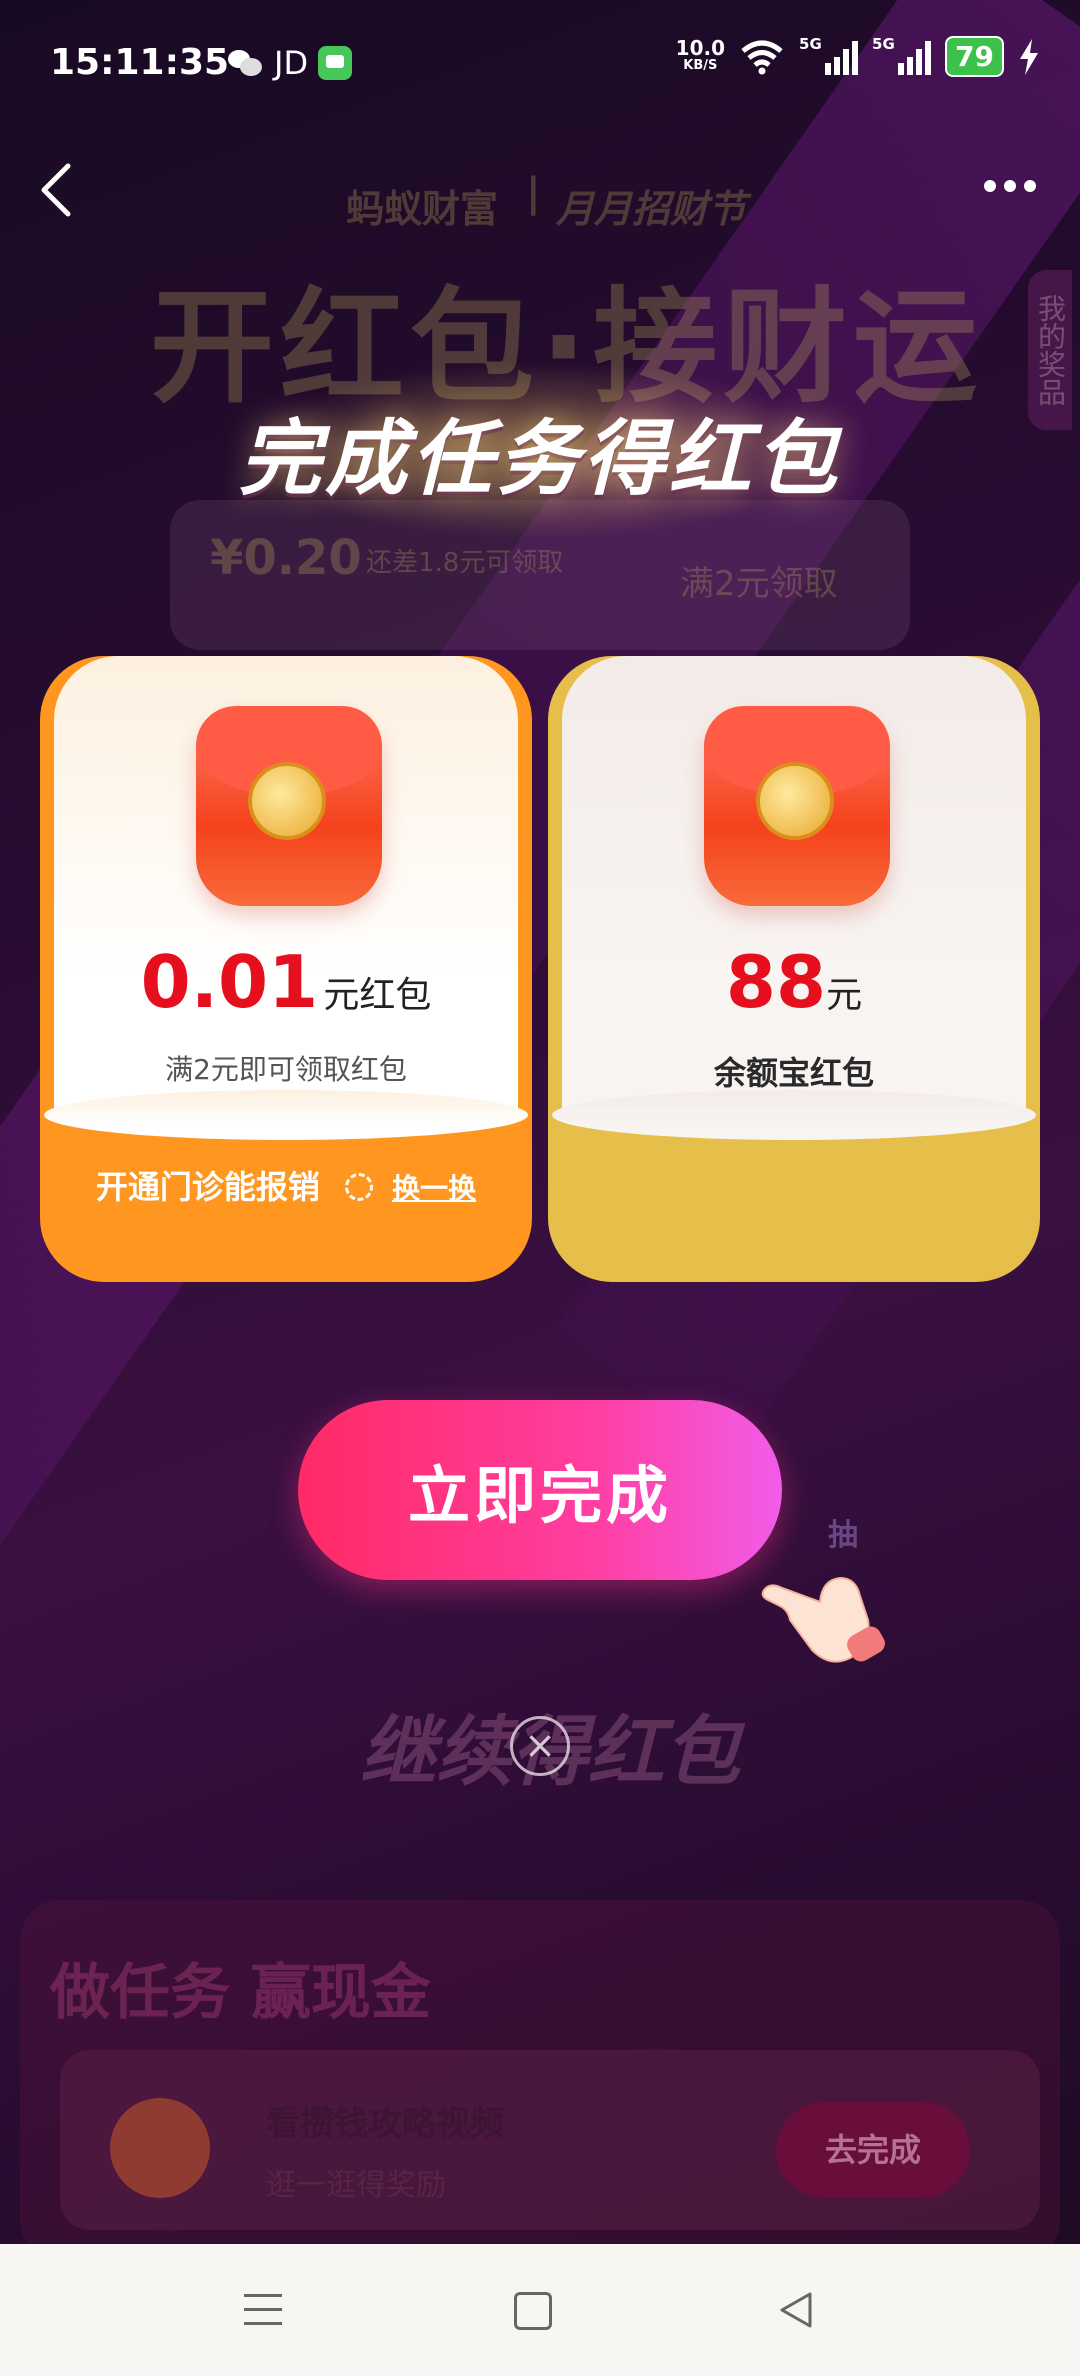 The height and width of the screenshot is (2376, 1080). I want to click on reward-subtitle: 余额宝红包, so click(793, 1073).